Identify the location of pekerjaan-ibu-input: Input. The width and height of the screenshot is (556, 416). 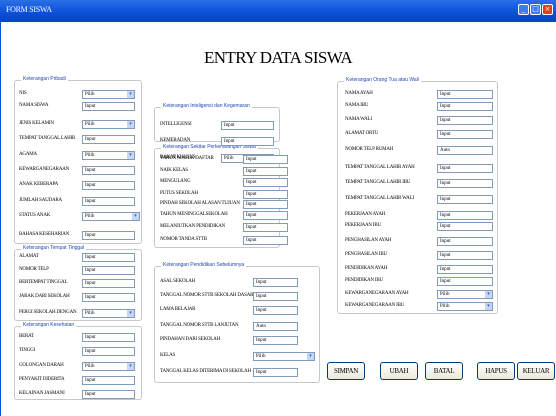
(465, 226).